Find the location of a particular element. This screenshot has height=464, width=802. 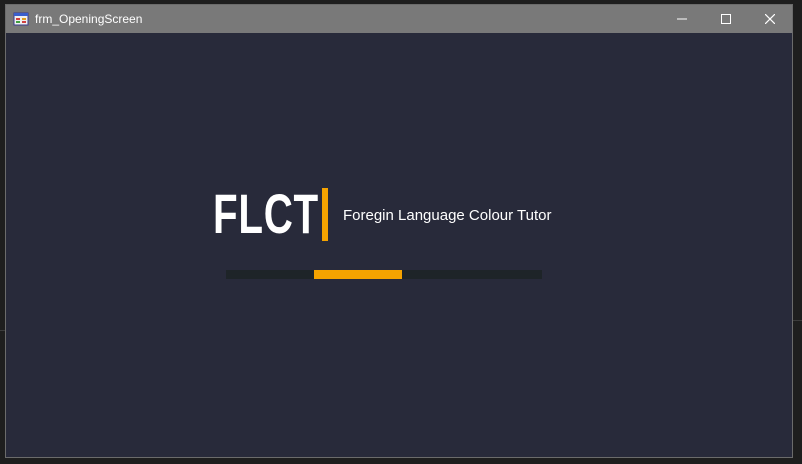

close-button is located at coordinates (770, 19).